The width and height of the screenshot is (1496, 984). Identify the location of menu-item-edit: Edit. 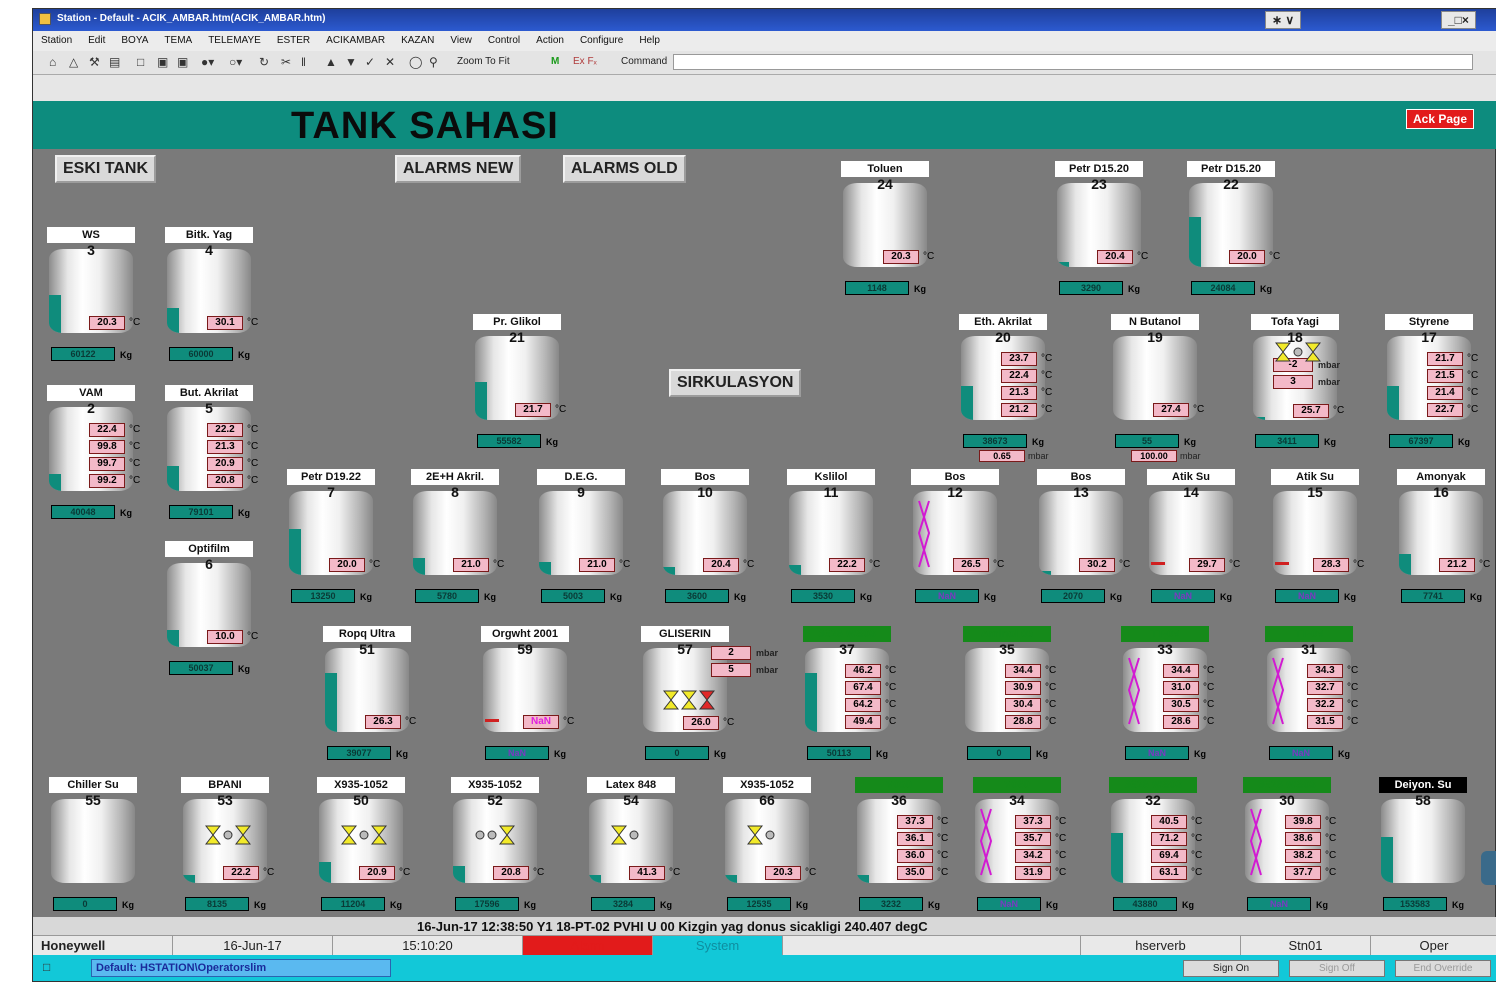
(96, 38).